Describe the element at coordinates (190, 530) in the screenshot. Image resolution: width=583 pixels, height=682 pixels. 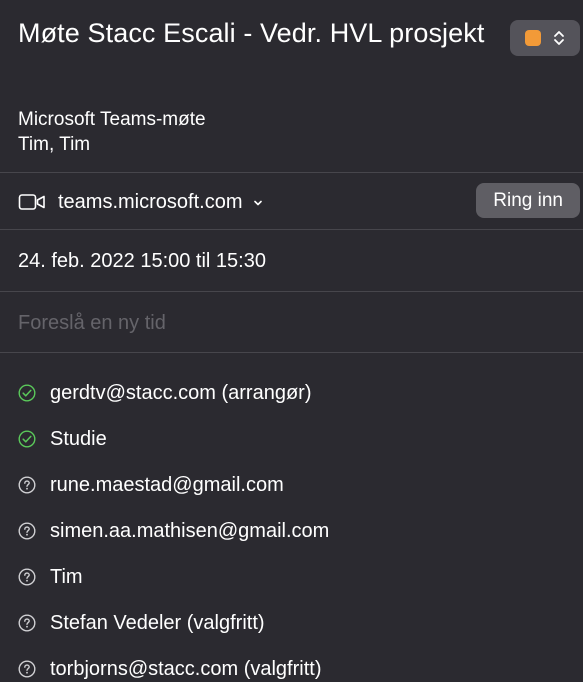
I see `attendee-name: simen.aa.mathisen@gmail.com` at that location.